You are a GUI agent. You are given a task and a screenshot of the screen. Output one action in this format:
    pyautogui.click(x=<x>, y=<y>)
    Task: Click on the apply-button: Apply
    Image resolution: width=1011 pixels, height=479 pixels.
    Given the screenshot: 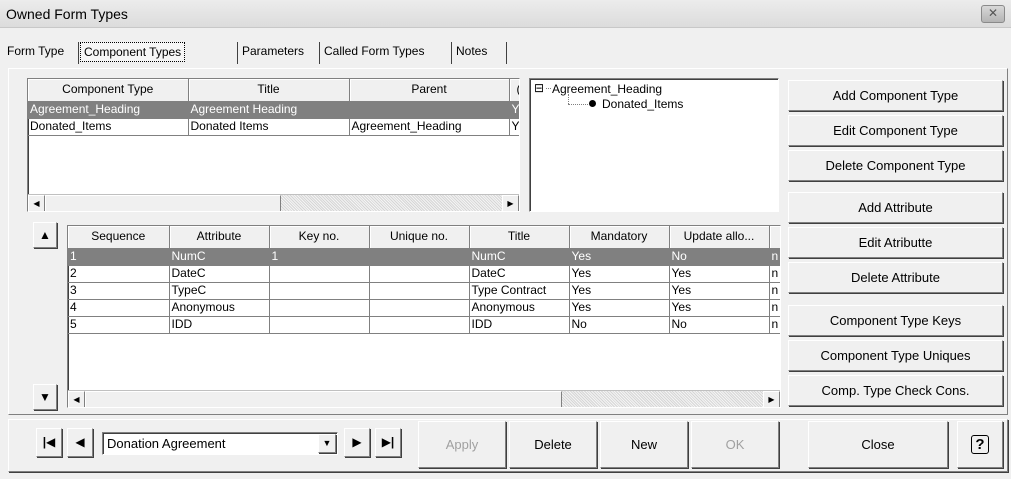 What is the action you would take?
    pyautogui.click(x=462, y=444)
    